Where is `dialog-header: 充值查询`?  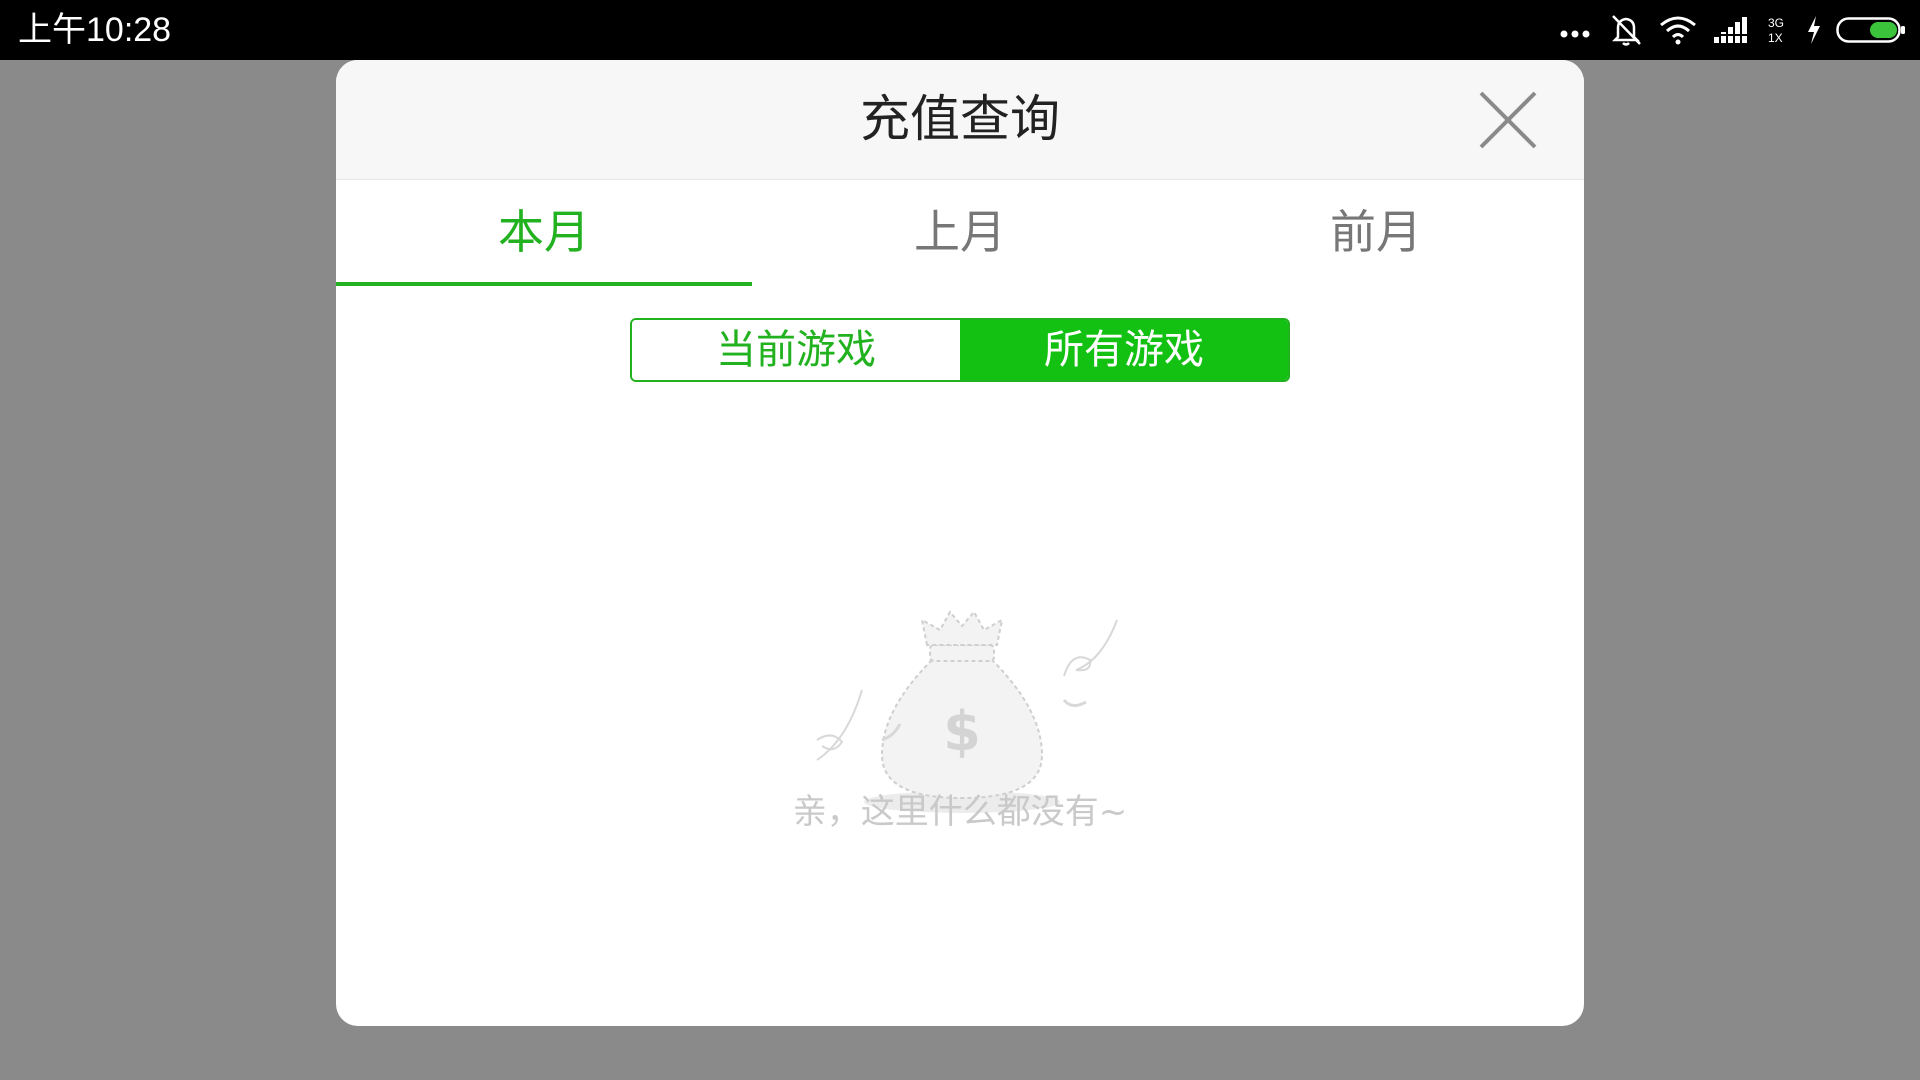 dialog-header: 充值查询 is located at coordinates (960, 120).